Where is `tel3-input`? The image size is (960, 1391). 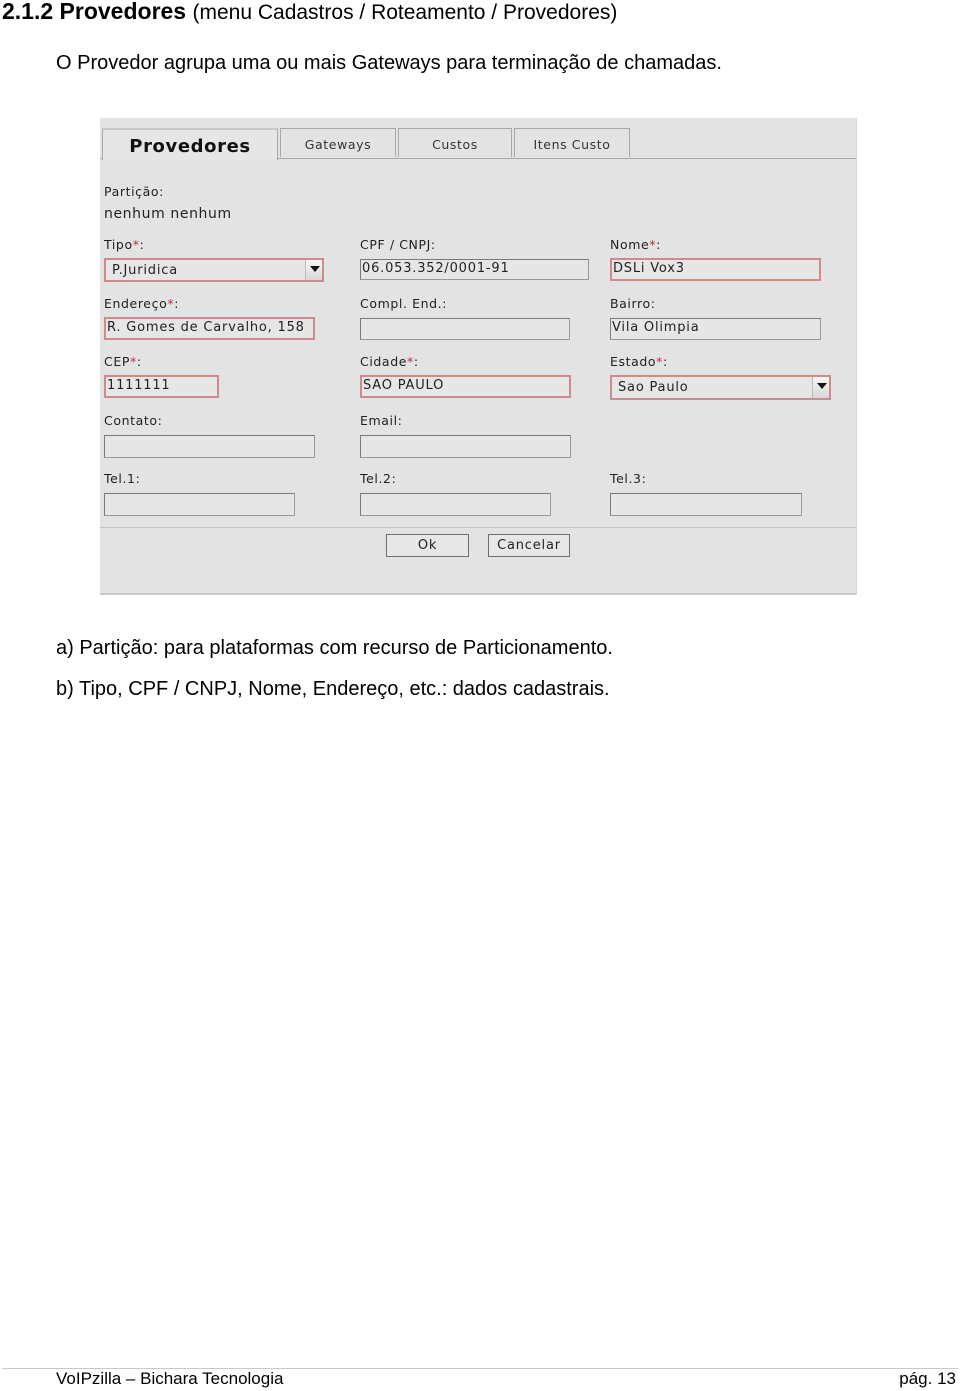
tel3-input is located at coordinates (706, 504).